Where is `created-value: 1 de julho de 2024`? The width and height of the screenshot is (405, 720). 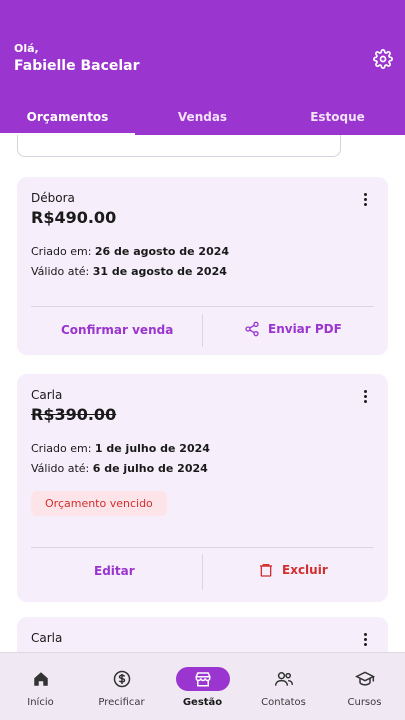 created-value: 1 de julho de 2024 is located at coordinates (152, 448).